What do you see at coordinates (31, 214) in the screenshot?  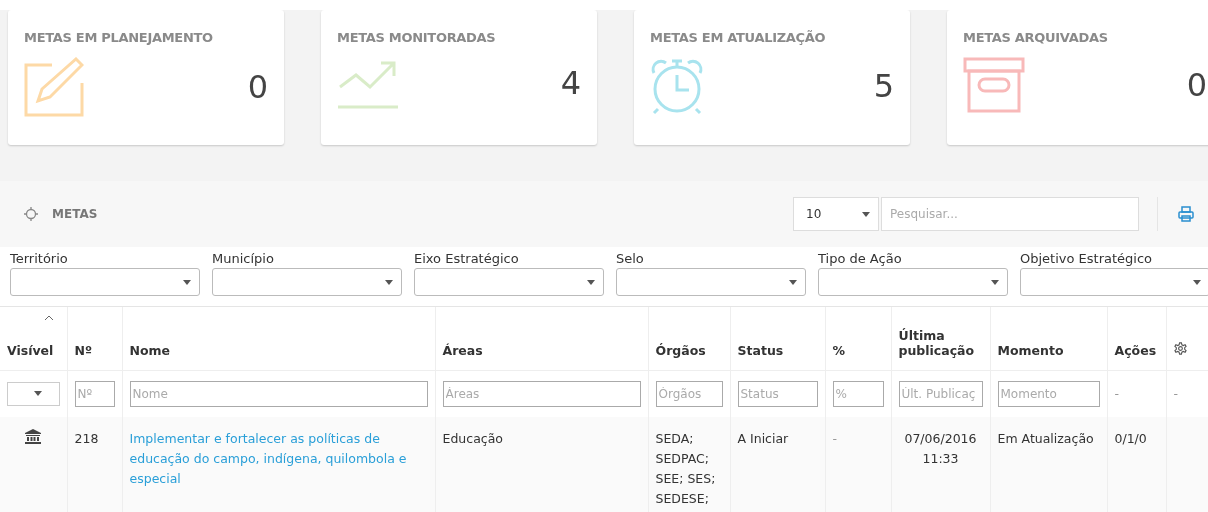 I see `crosshair-icon` at bounding box center [31, 214].